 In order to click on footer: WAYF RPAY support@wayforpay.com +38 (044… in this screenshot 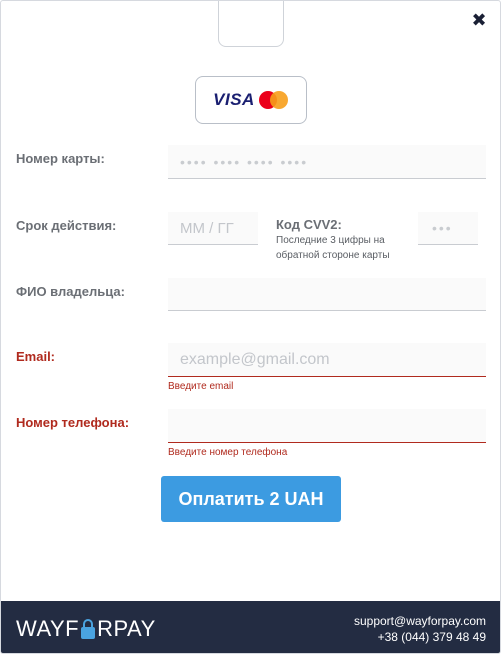, I will do `click(250, 627)`.